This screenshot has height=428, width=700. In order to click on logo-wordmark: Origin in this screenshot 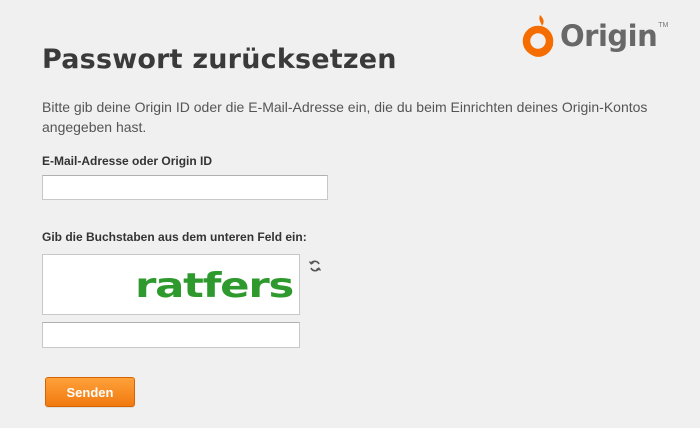, I will do `click(609, 36)`.